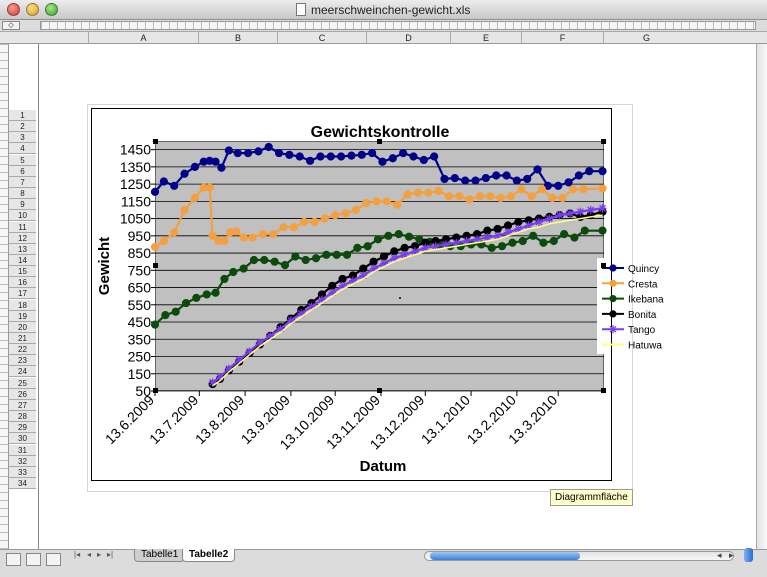 The width and height of the screenshot is (767, 577). I want to click on sheet-tab-tabelle2: Tabelle2, so click(209, 555).